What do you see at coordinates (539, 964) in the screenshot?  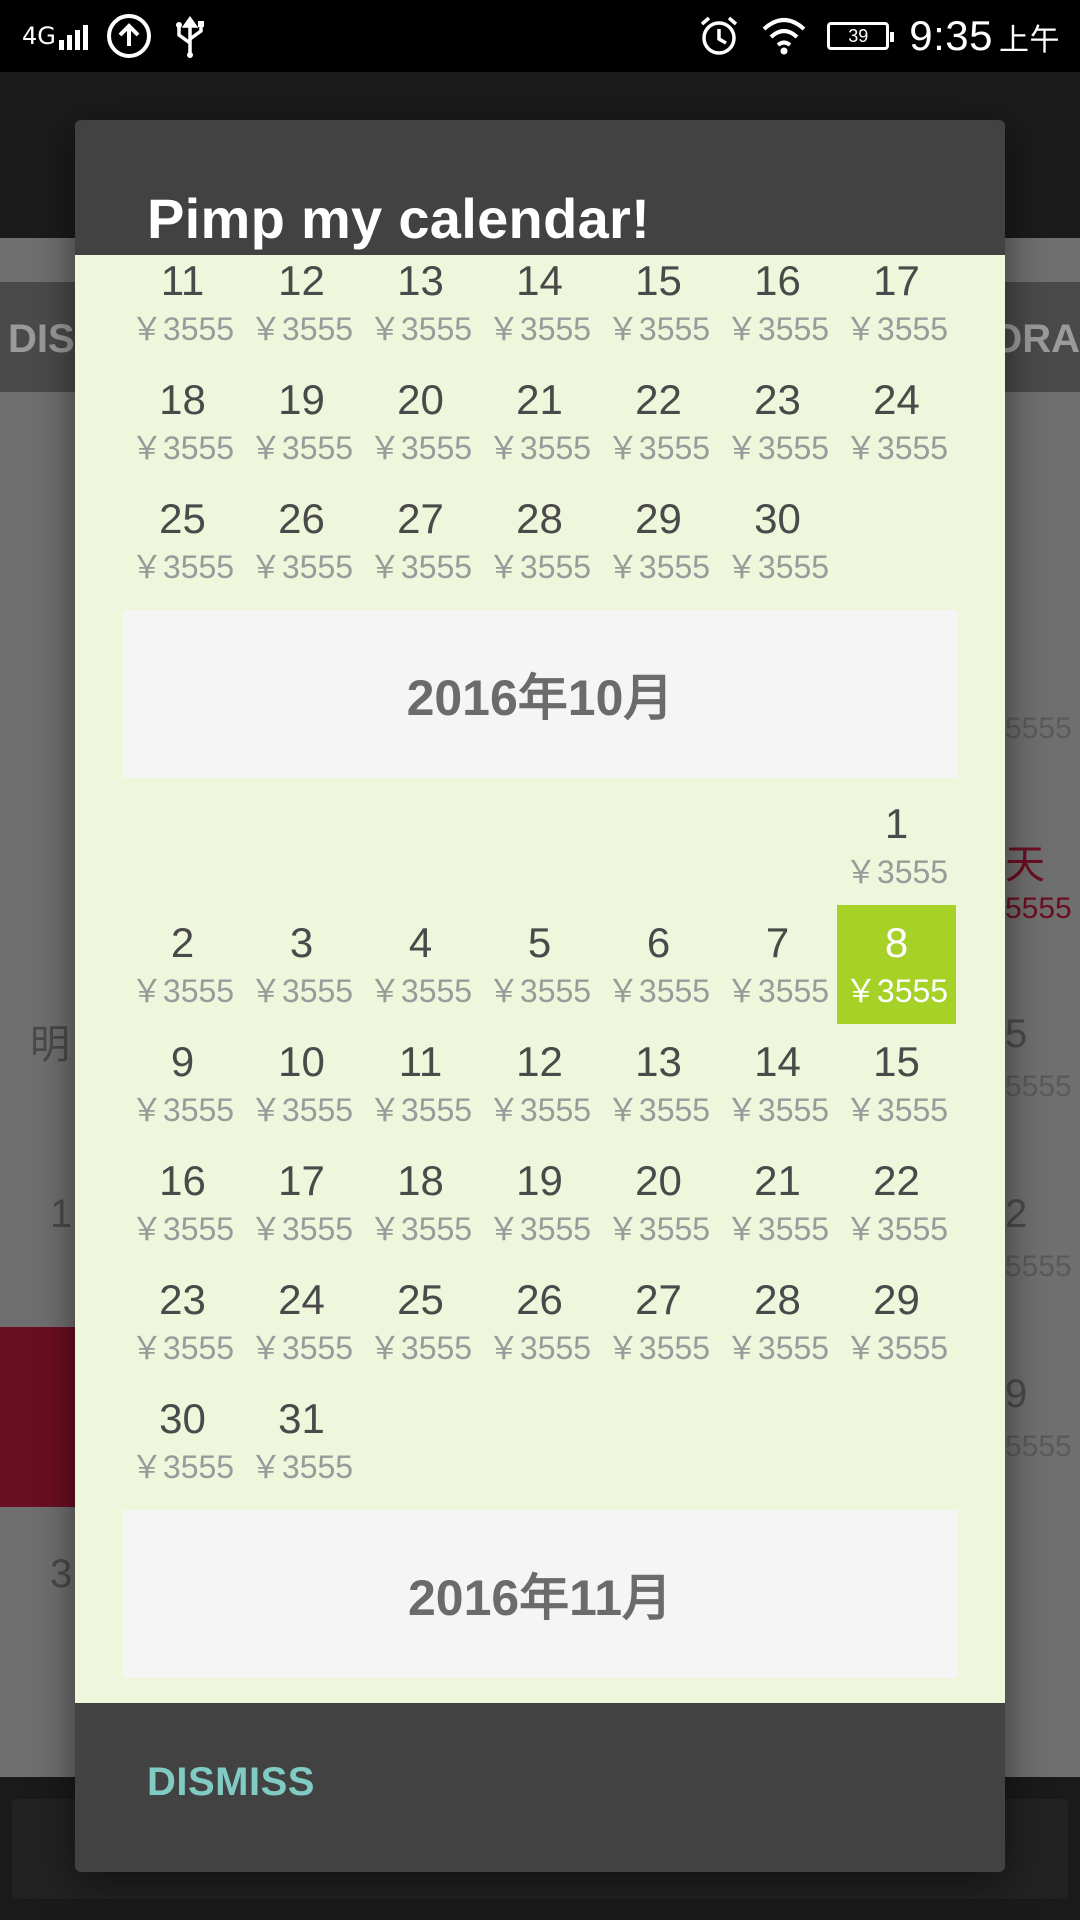 I see `day-cell: 5 ￥3555` at bounding box center [539, 964].